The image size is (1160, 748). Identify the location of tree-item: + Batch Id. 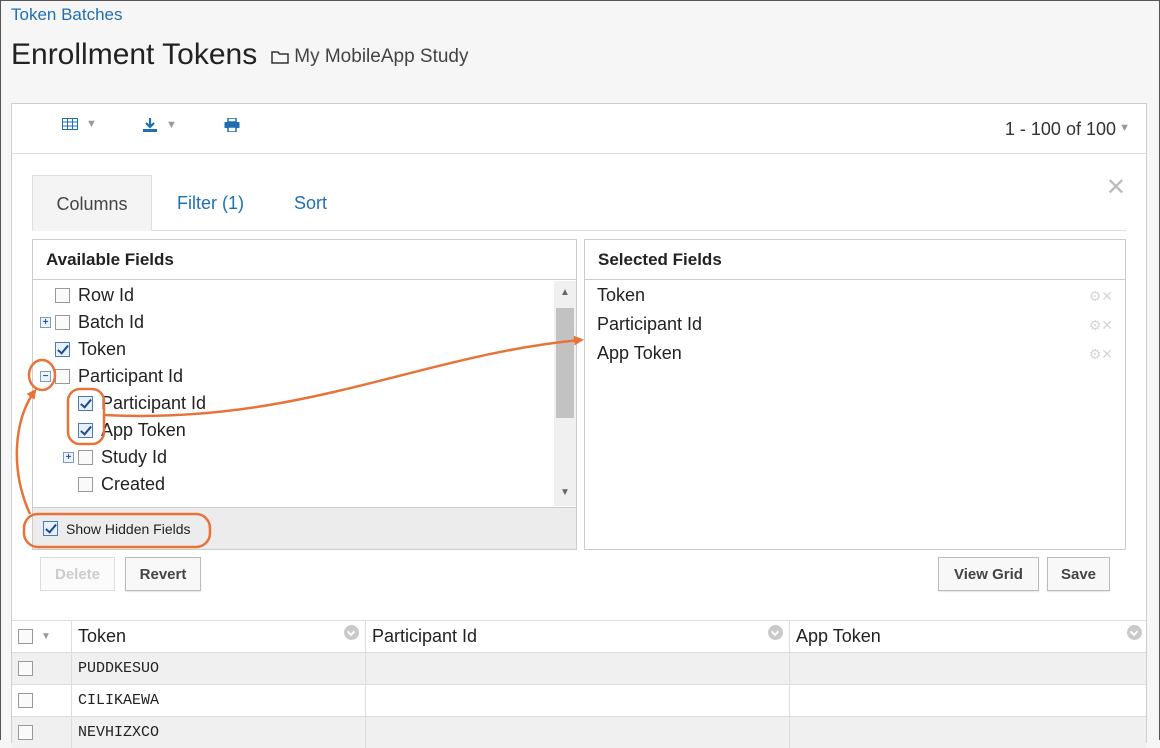
(92, 322).